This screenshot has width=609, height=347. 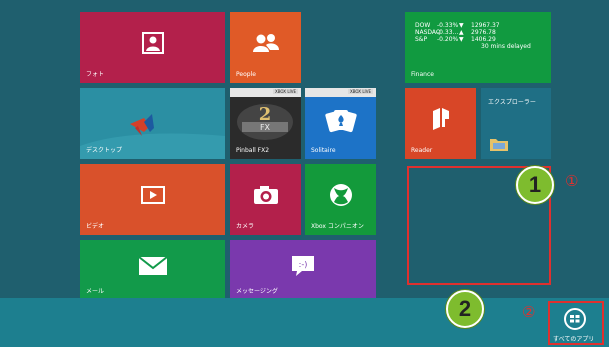 What do you see at coordinates (265, 43) in the screenshot?
I see `people-icon` at bounding box center [265, 43].